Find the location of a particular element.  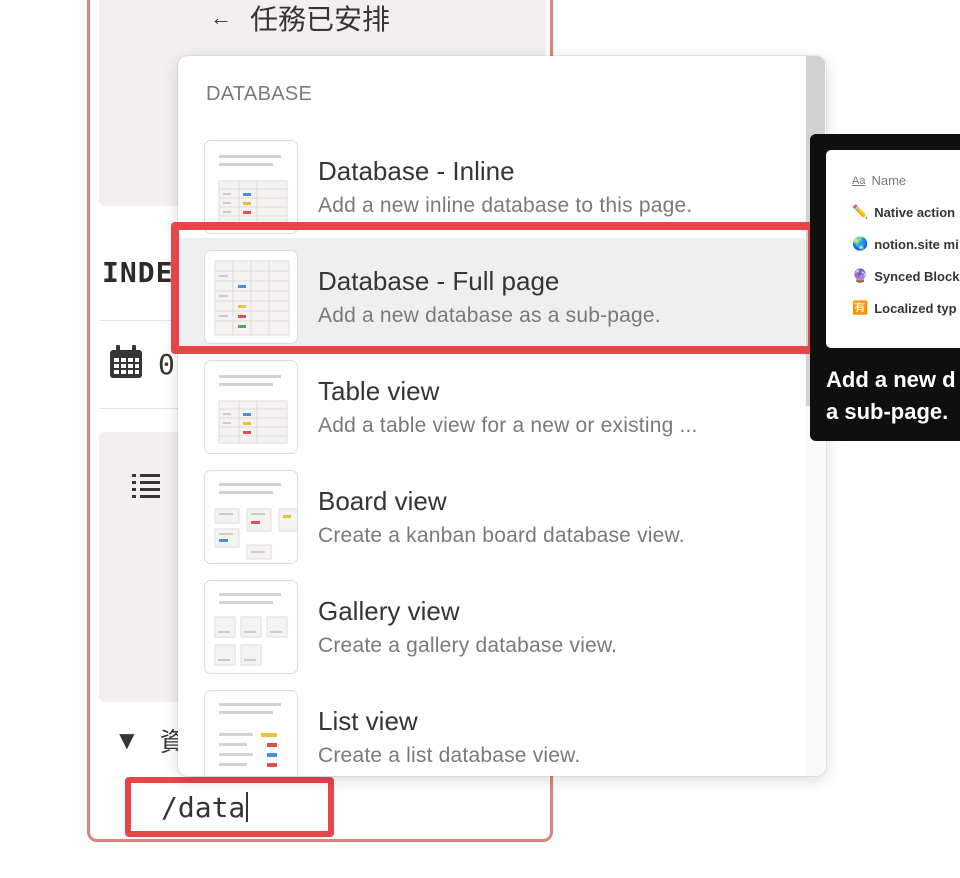

preview-row-label: notion.site mi is located at coordinates (916, 244).